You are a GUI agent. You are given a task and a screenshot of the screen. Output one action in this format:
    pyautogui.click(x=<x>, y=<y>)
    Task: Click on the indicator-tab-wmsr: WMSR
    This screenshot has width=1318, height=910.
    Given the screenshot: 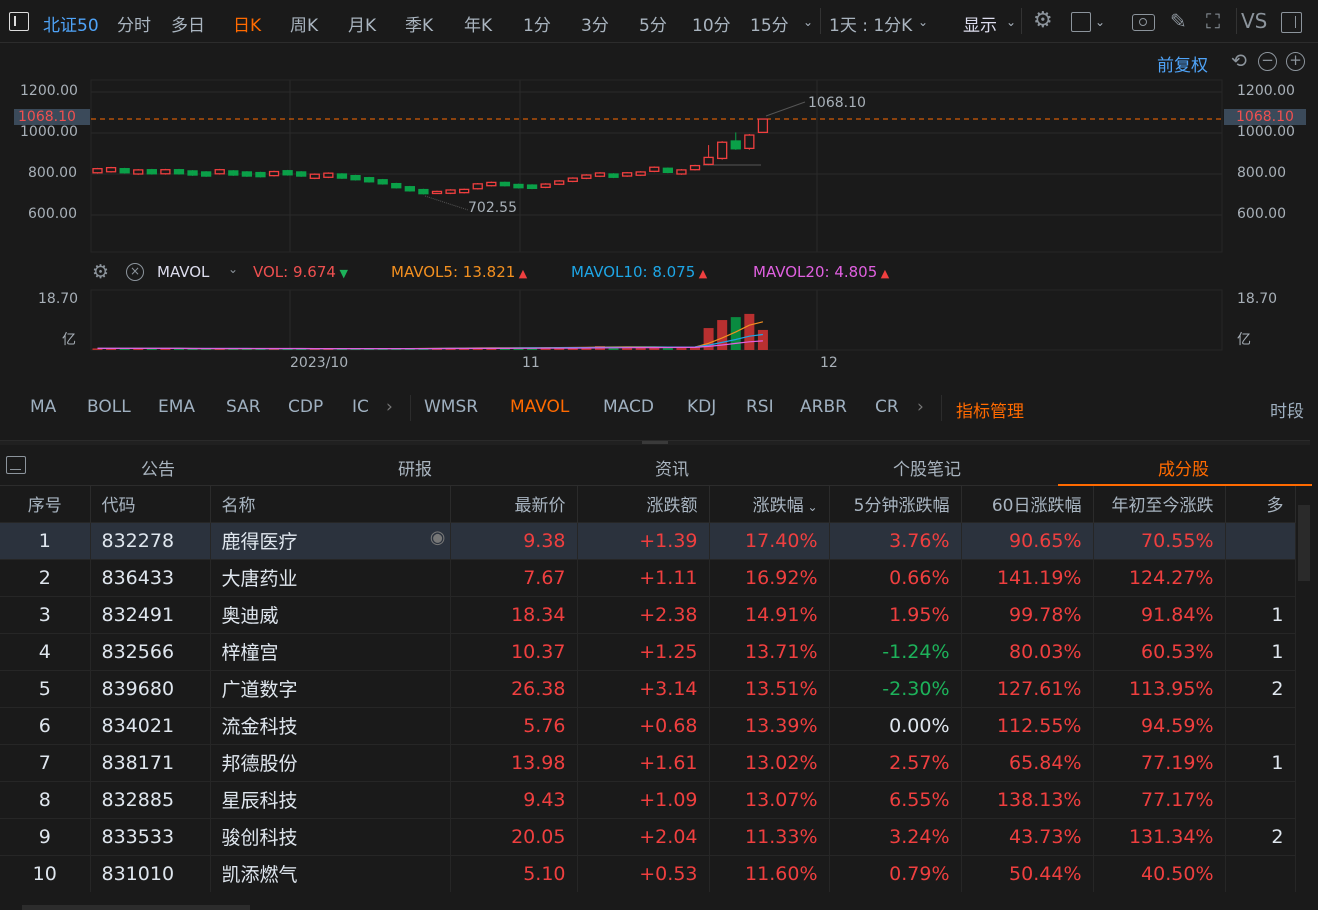 What is the action you would take?
    pyautogui.click(x=451, y=407)
    